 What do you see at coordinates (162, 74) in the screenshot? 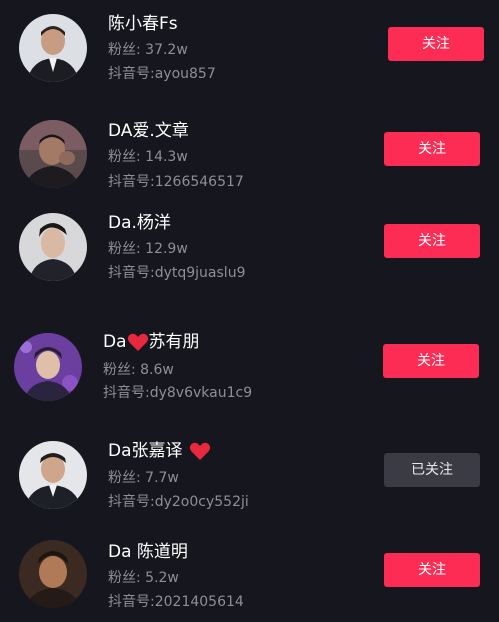
I see `douyin-id: 抖音号:ayou857` at bounding box center [162, 74].